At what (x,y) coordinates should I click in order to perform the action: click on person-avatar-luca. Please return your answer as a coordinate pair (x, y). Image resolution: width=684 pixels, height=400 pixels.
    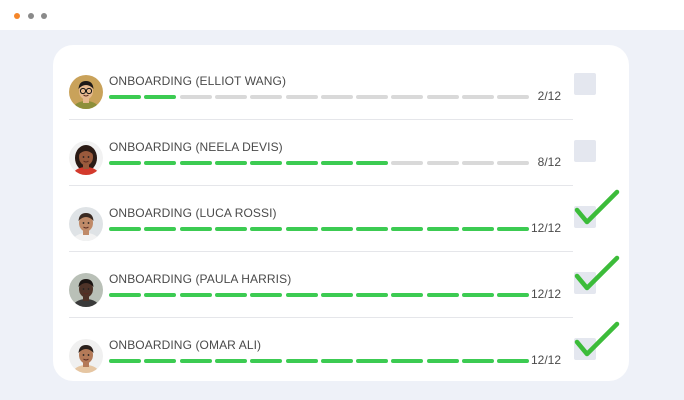
    Looking at the image, I should click on (86, 224).